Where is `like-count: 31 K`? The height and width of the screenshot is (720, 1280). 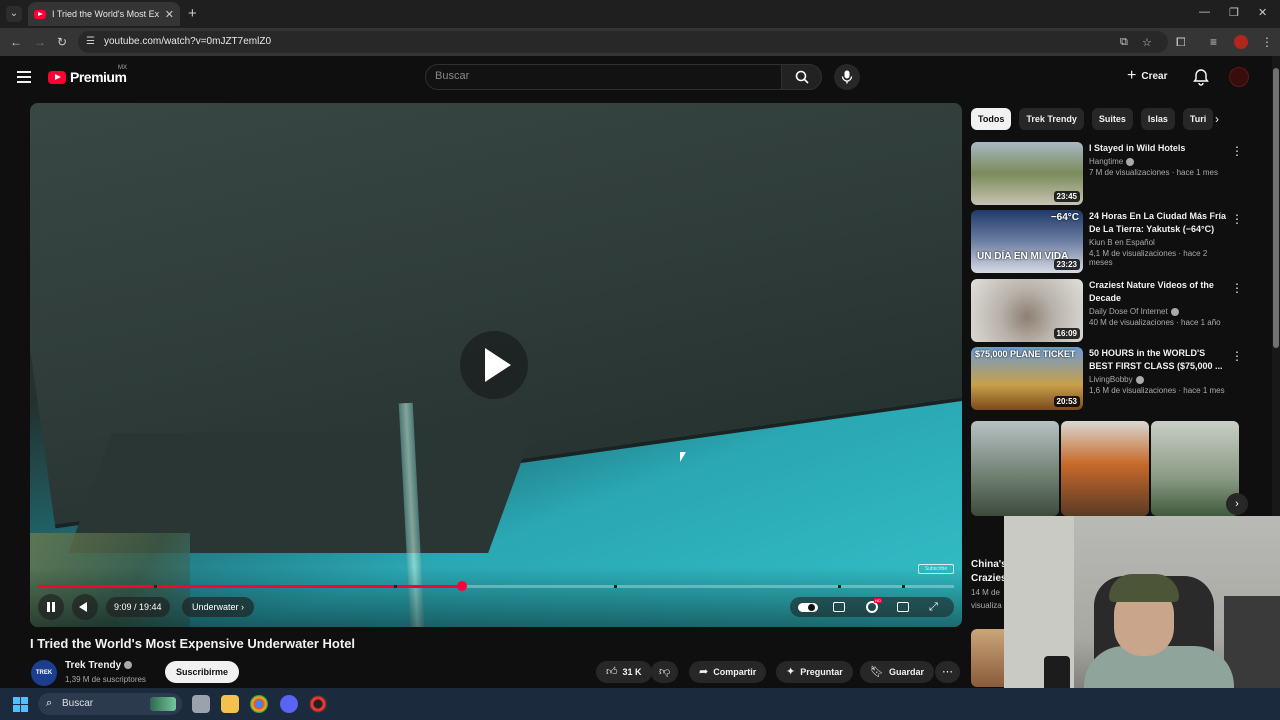
like-count: 31 K is located at coordinates (632, 672).